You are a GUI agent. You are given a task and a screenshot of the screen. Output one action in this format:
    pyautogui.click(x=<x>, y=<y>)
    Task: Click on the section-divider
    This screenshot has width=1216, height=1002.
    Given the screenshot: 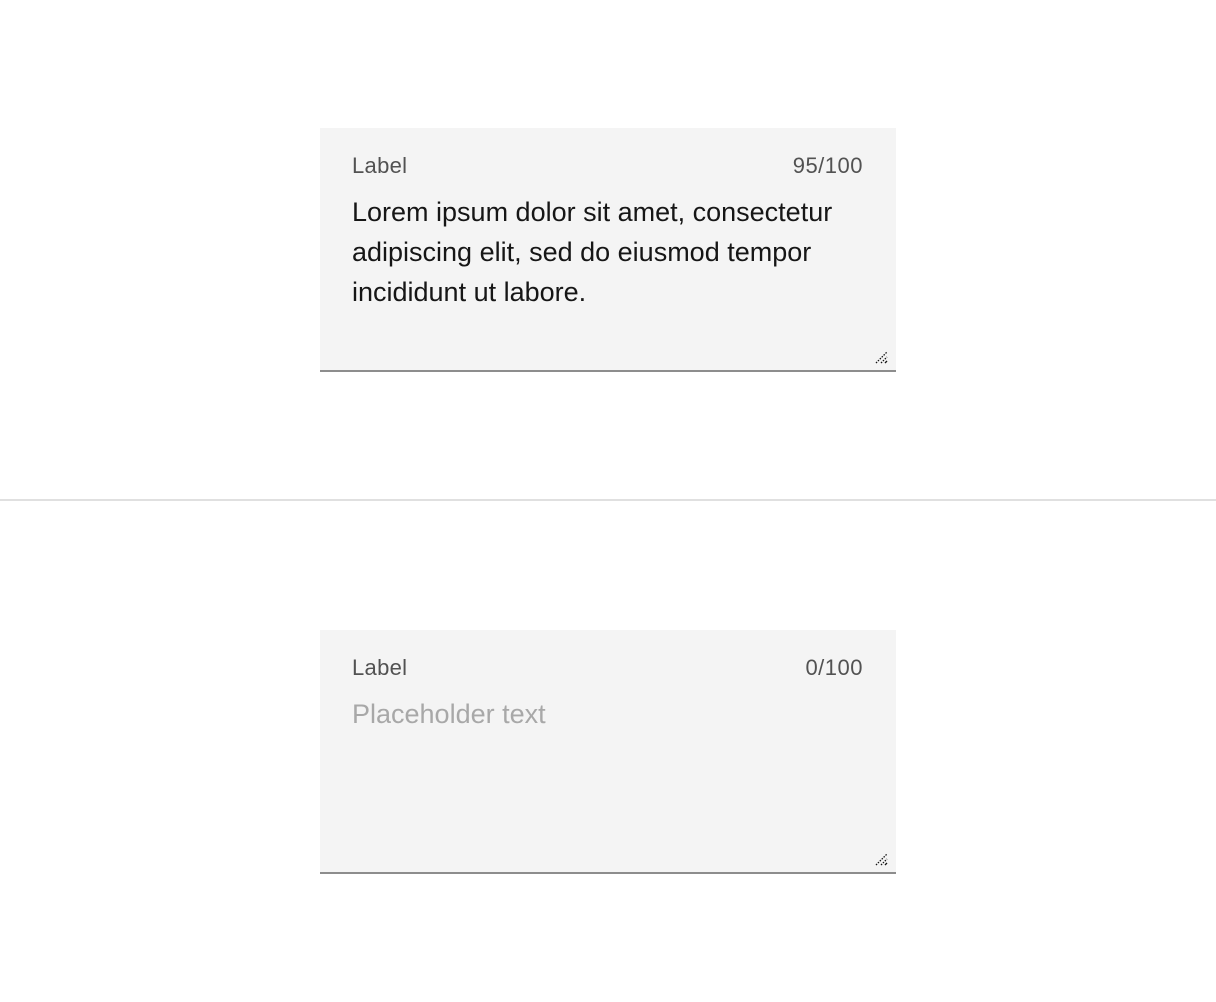 What is the action you would take?
    pyautogui.click(x=608, y=500)
    